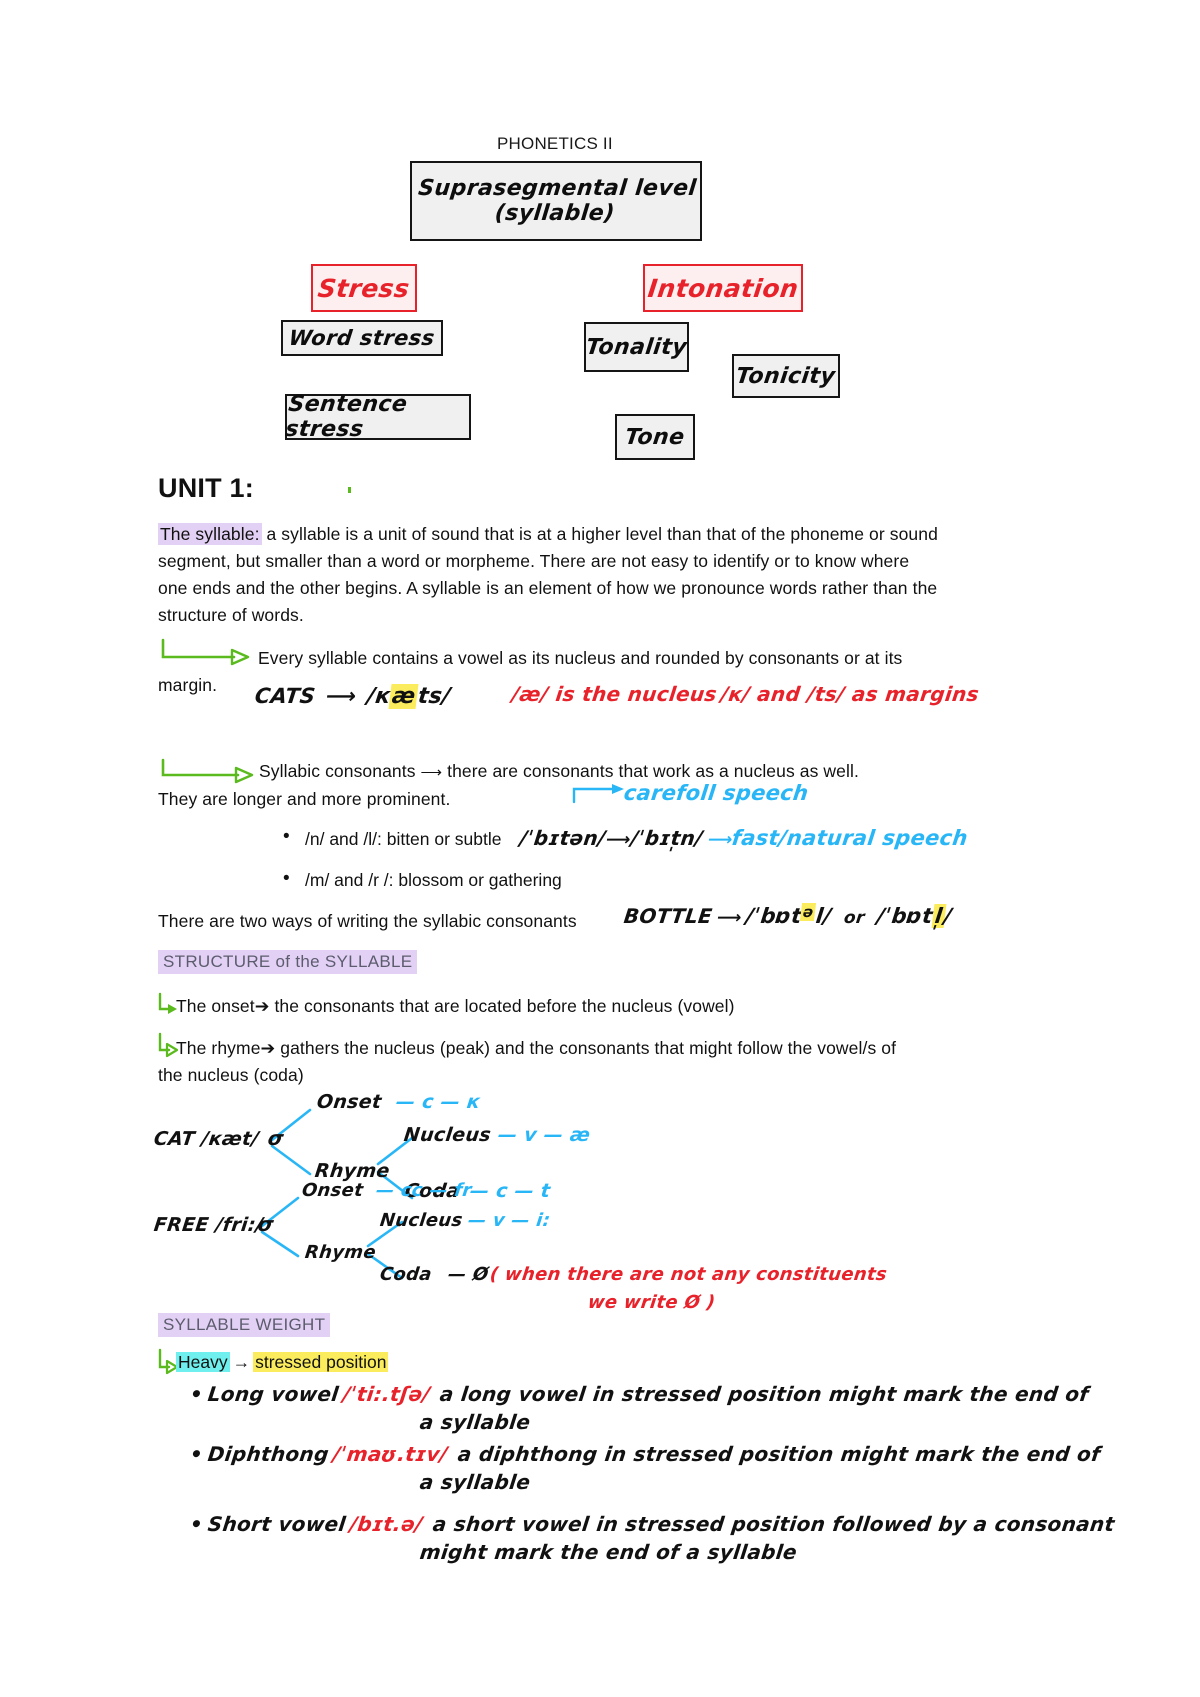 Image resolution: width=1200 pixels, height=1697 pixels. What do you see at coordinates (563, 838) in the screenshot?
I see `bitten-ipa-a: /ˈbɪtən/` at bounding box center [563, 838].